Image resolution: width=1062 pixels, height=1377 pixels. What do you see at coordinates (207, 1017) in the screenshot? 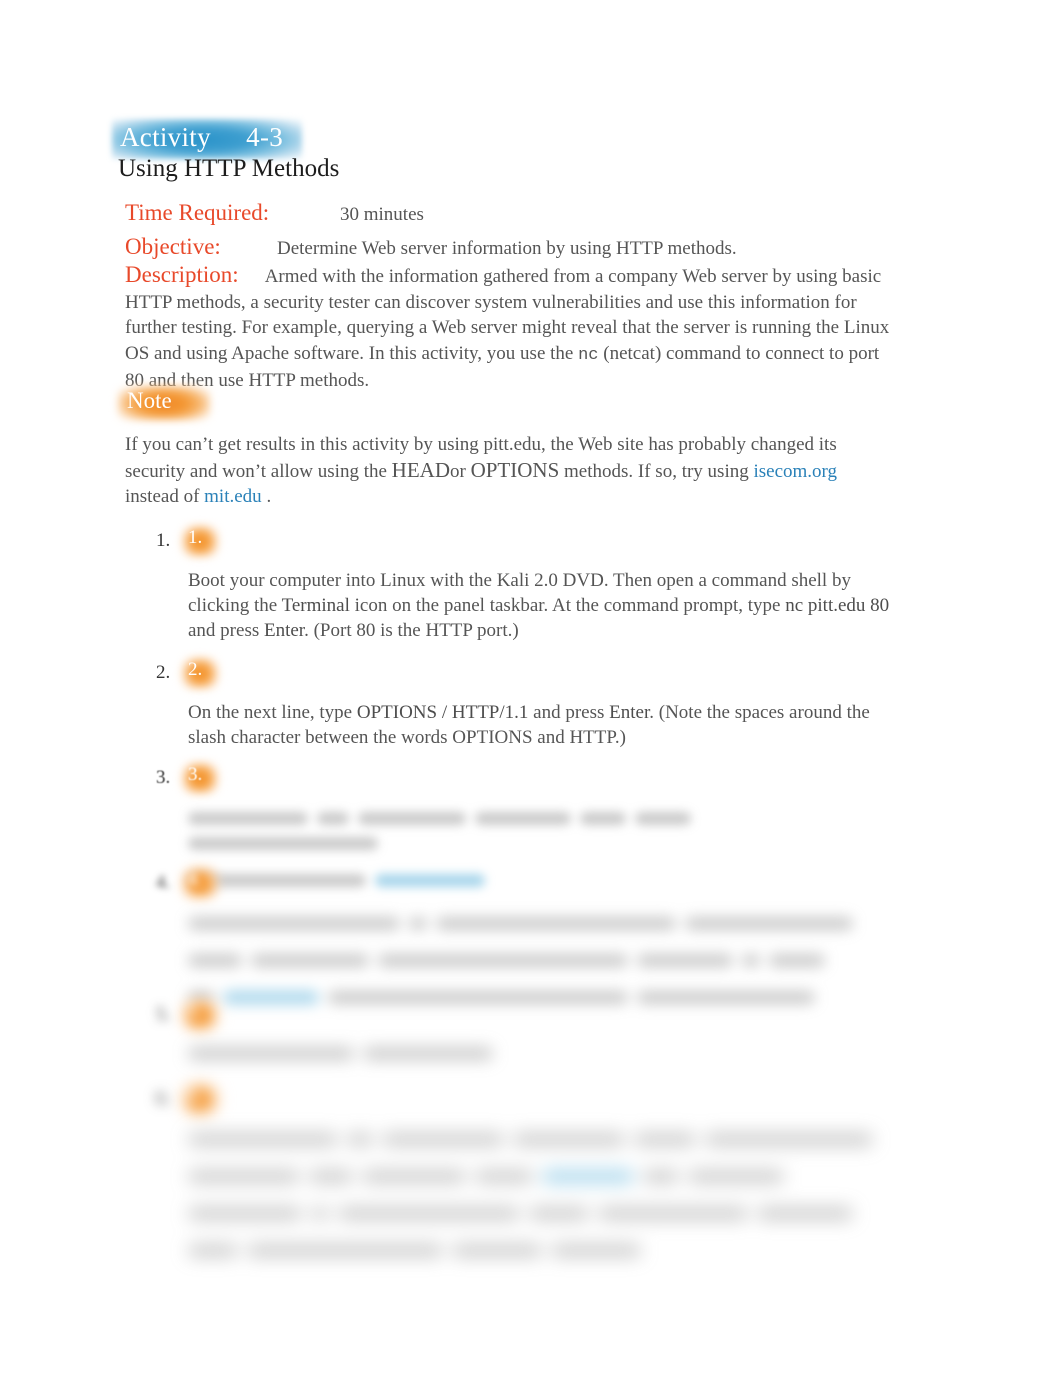
I see `step-badge: 5.` at bounding box center [207, 1017].